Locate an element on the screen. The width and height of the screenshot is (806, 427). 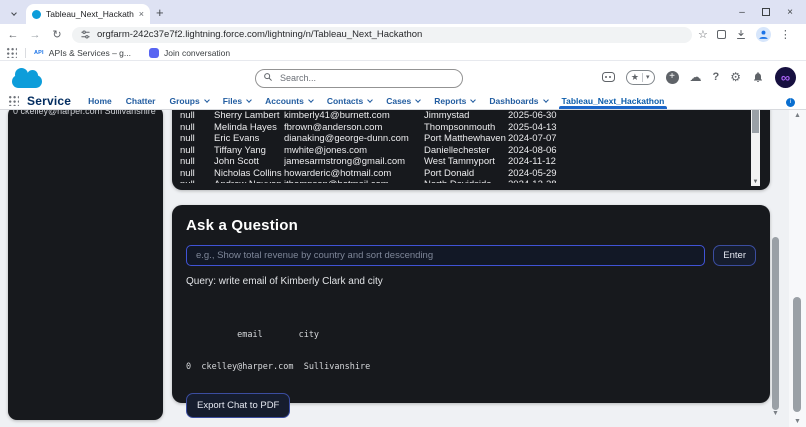
content-scrollbar-thumb is located at coordinates (775, 323).